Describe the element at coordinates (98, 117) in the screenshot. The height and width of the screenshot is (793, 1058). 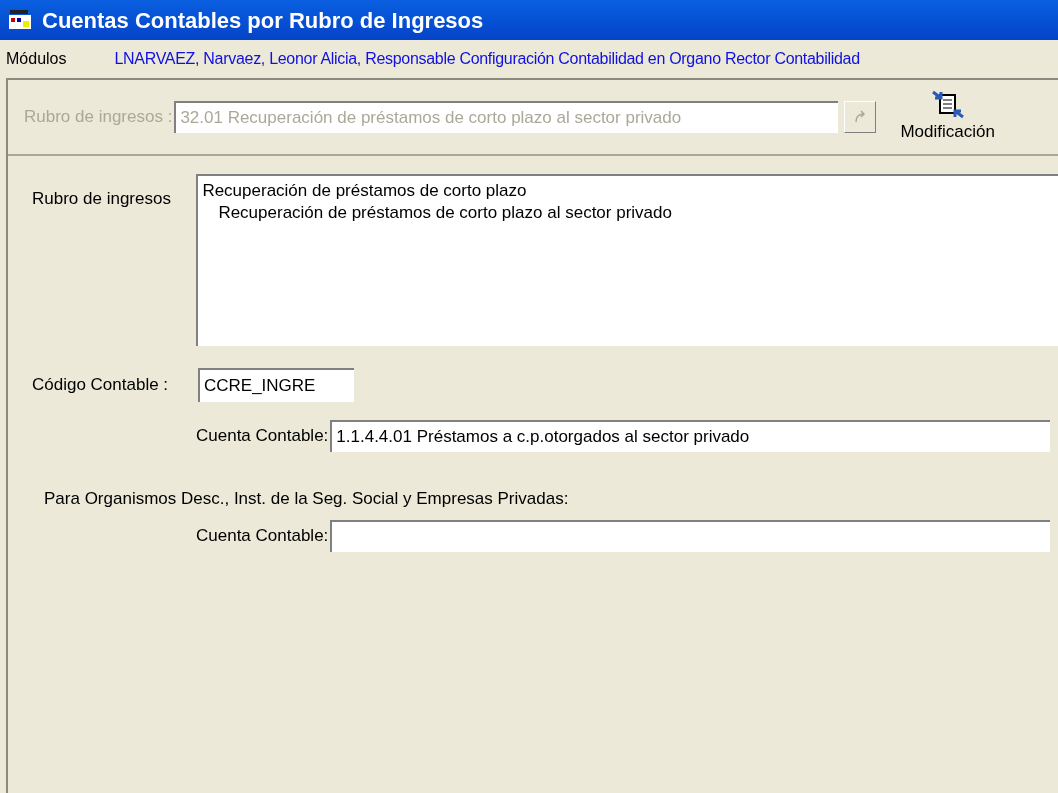
I see `field-label: Rubro de ingresos :` at that location.